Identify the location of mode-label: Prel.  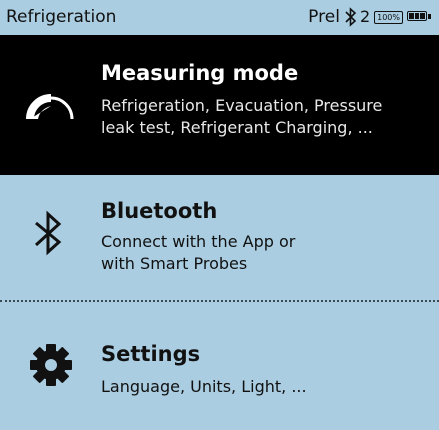
(324, 17).